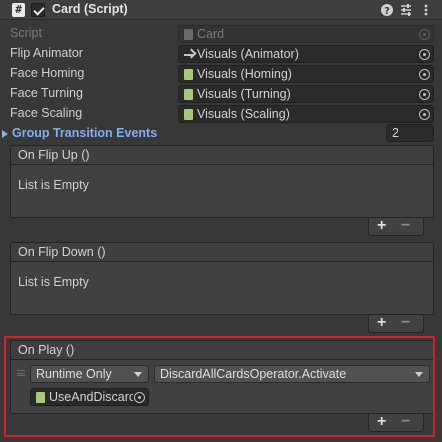 The image size is (442, 442). I want to click on face-homing-value: Visuals (Homing), so click(244, 74).